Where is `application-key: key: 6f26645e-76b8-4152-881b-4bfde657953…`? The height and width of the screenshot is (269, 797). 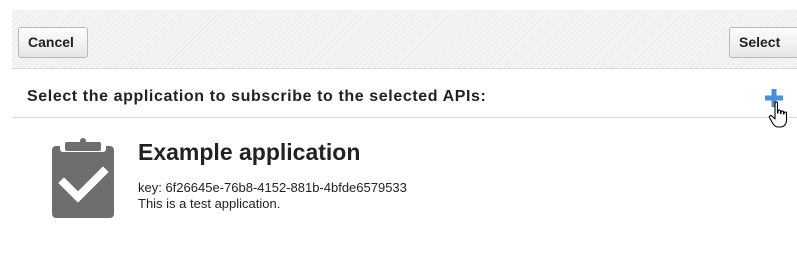 application-key: key: 6f26645e-76b8-4152-881b-4bfde657953… is located at coordinates (272, 187).